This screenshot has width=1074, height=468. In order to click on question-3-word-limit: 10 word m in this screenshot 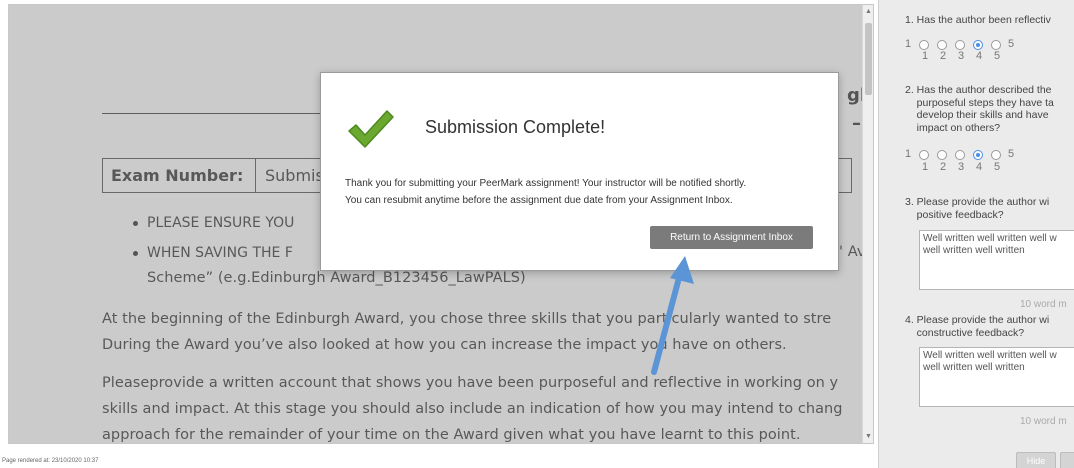, I will do `click(1043, 304)`.